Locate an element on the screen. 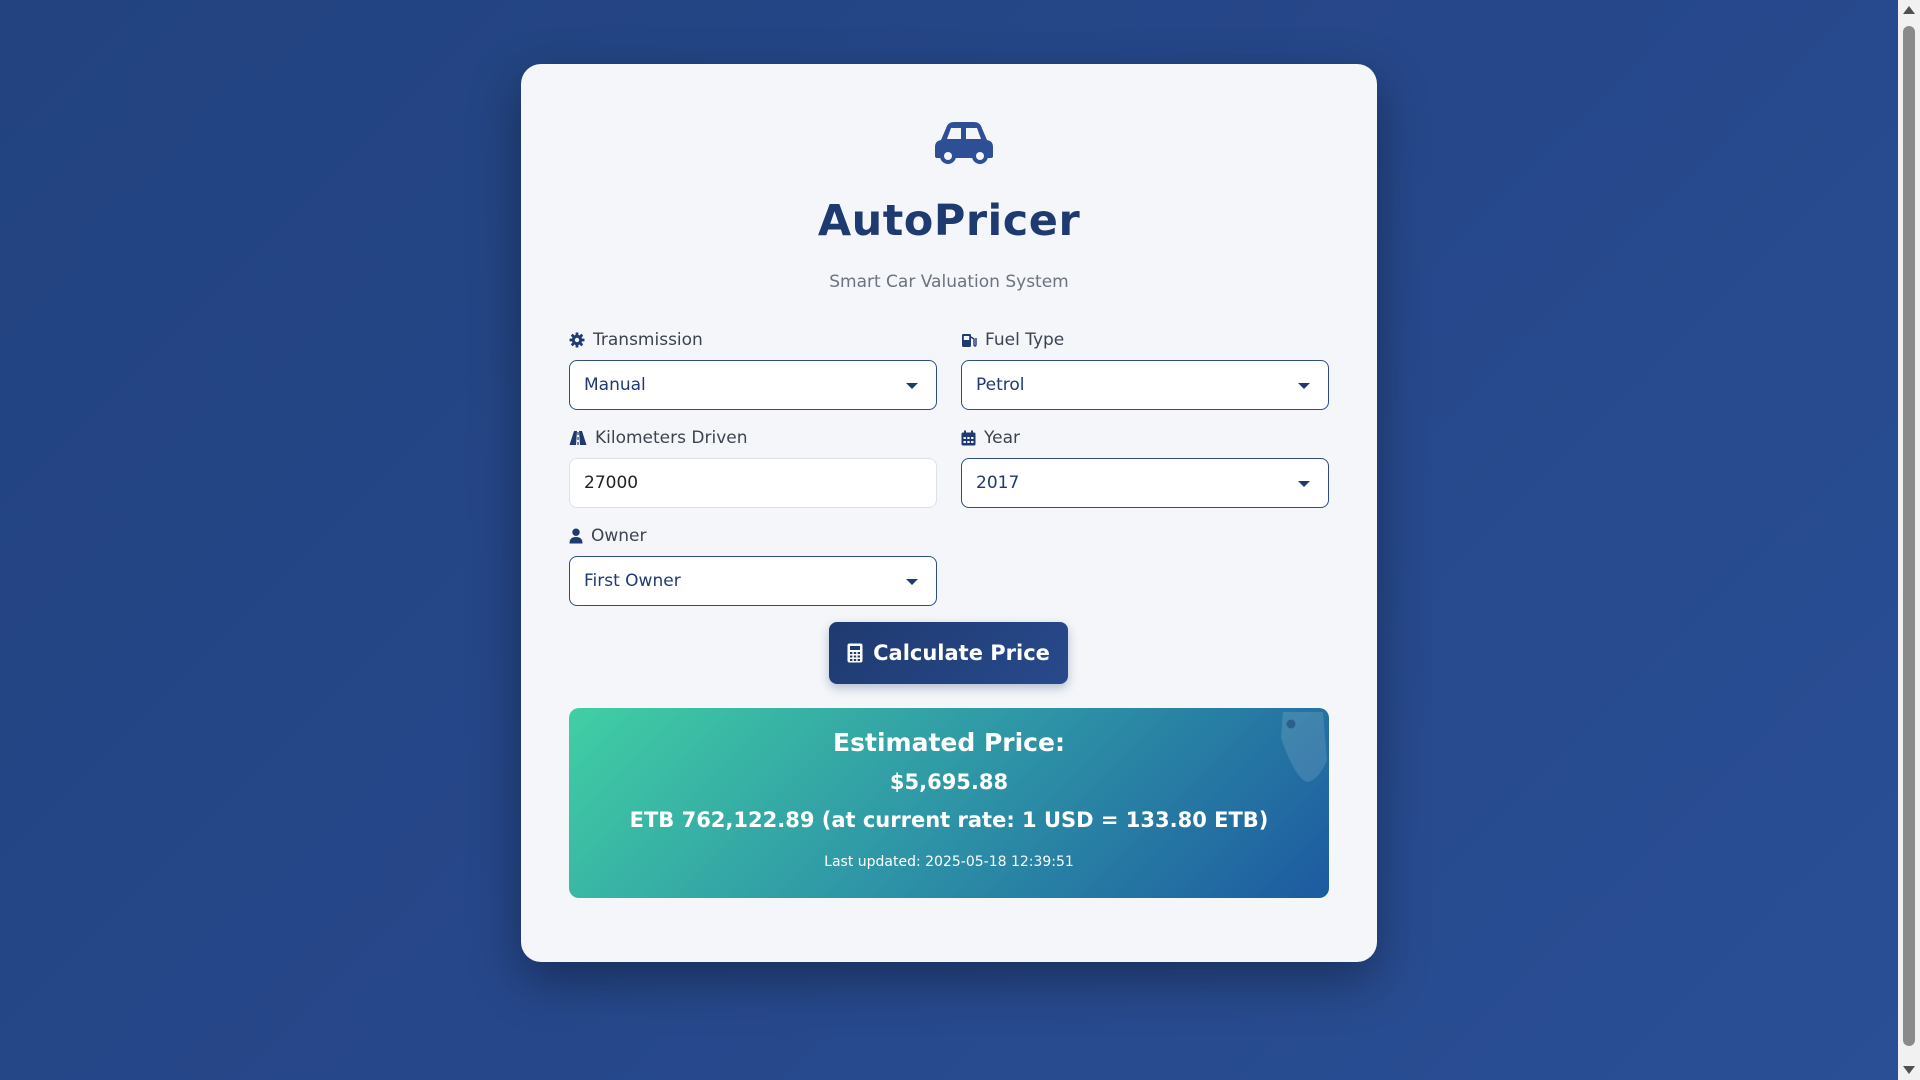  transmission-value: Manual is located at coordinates (615, 385).